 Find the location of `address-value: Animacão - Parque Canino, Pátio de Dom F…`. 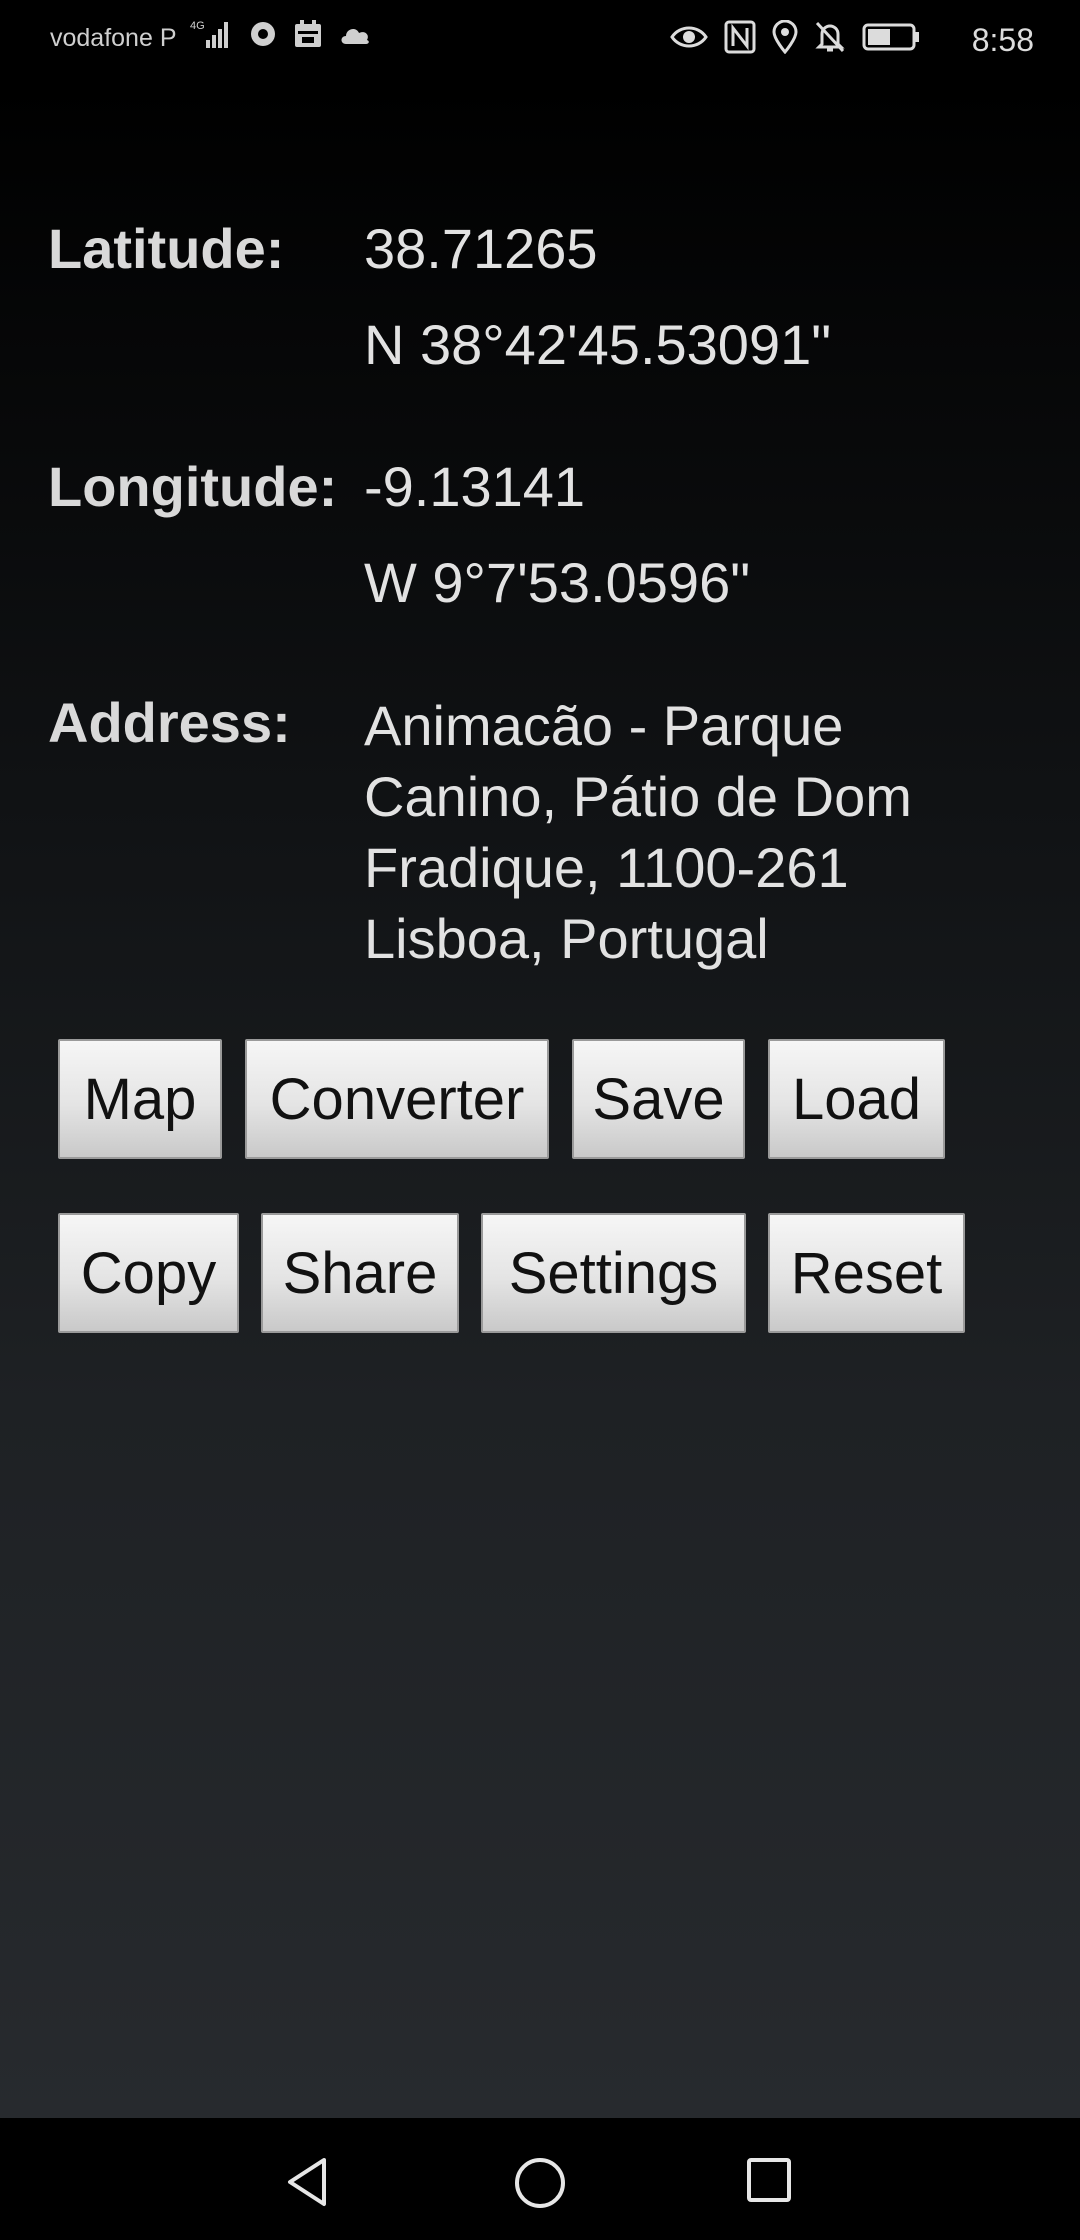

address-value: Animacão - Parque Canino, Pátio de Dom F… is located at coordinates (704, 832).